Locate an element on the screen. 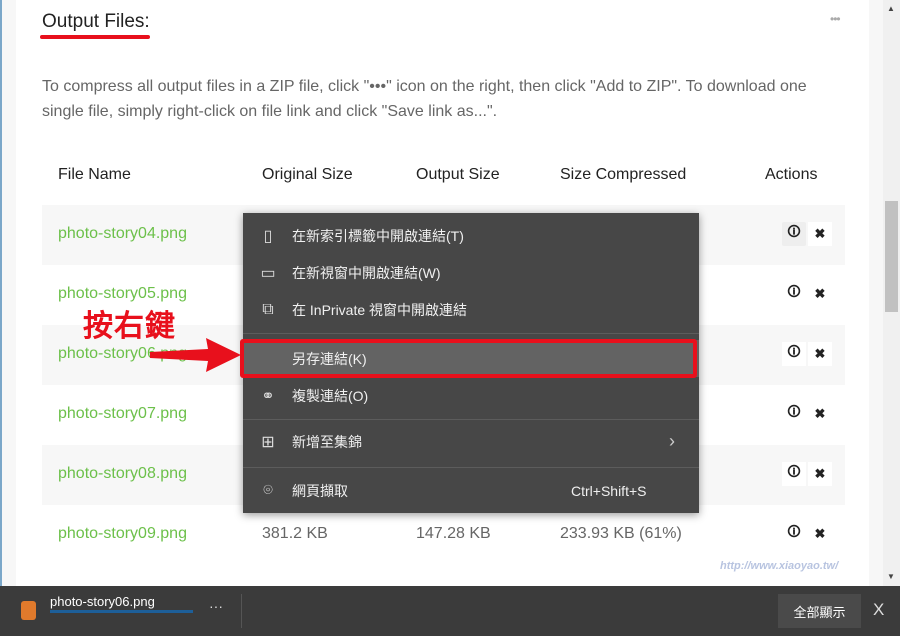 Image resolution: width=900 pixels, height=636 pixels. chevron-right-icon: › is located at coordinates (672, 441).